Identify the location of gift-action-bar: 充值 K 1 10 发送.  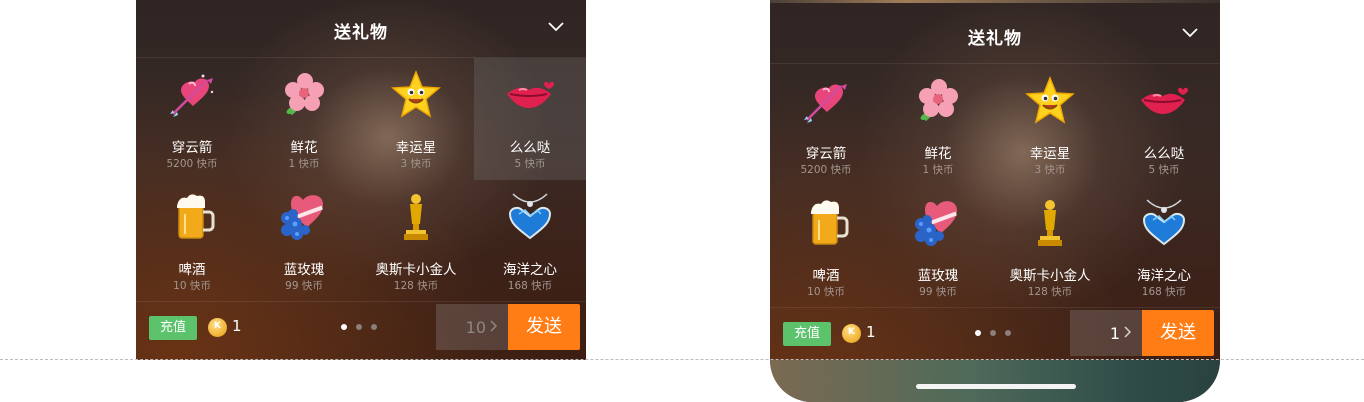
(361, 329).